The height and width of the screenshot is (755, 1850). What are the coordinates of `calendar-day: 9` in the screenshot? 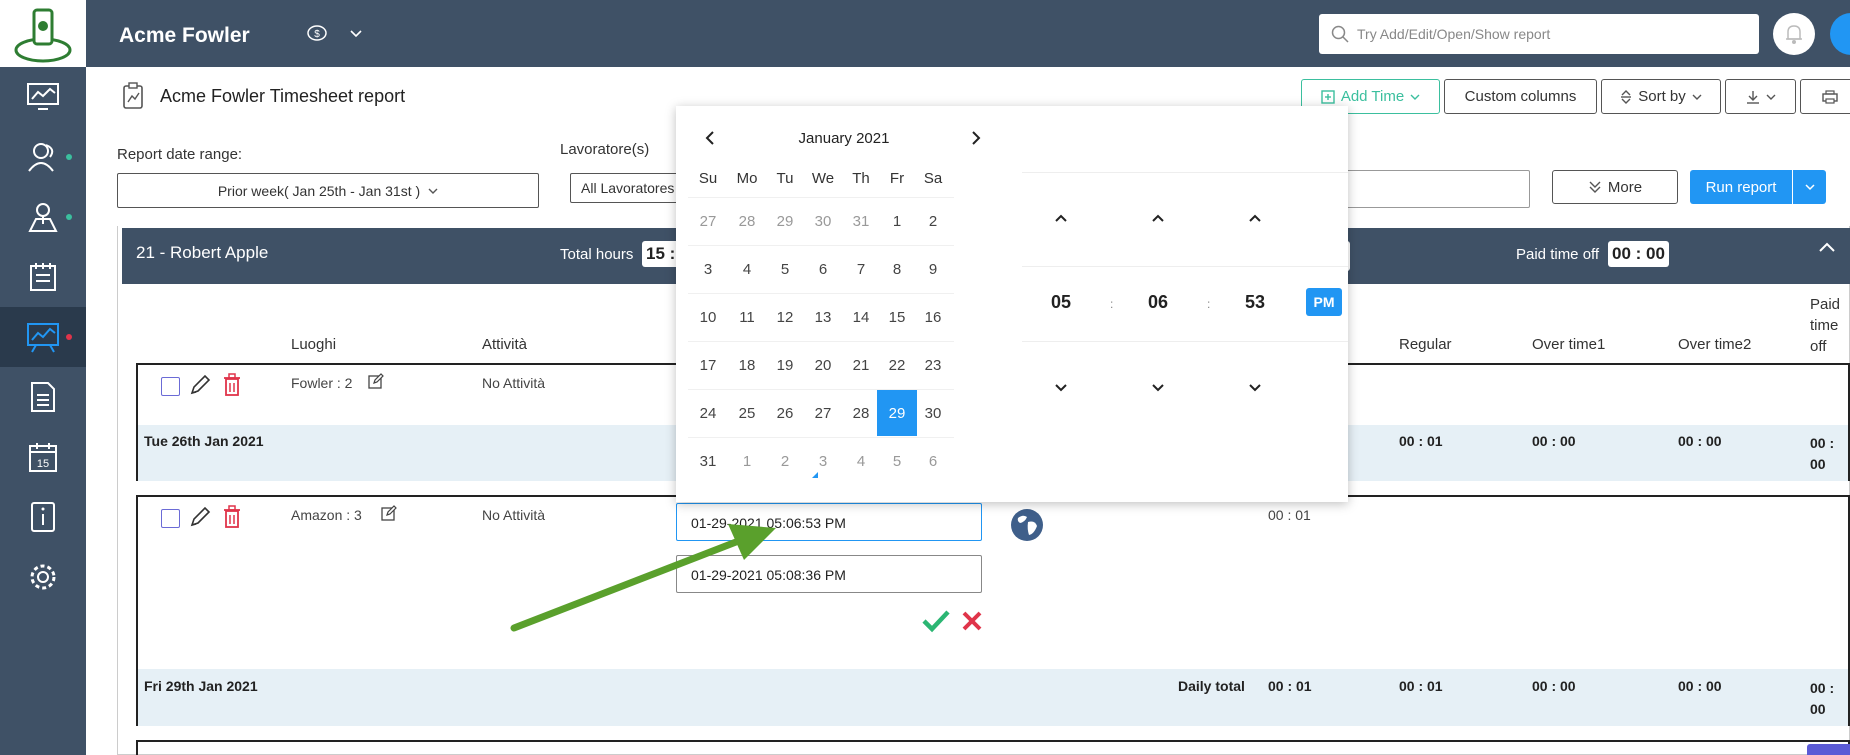 It's located at (933, 269).